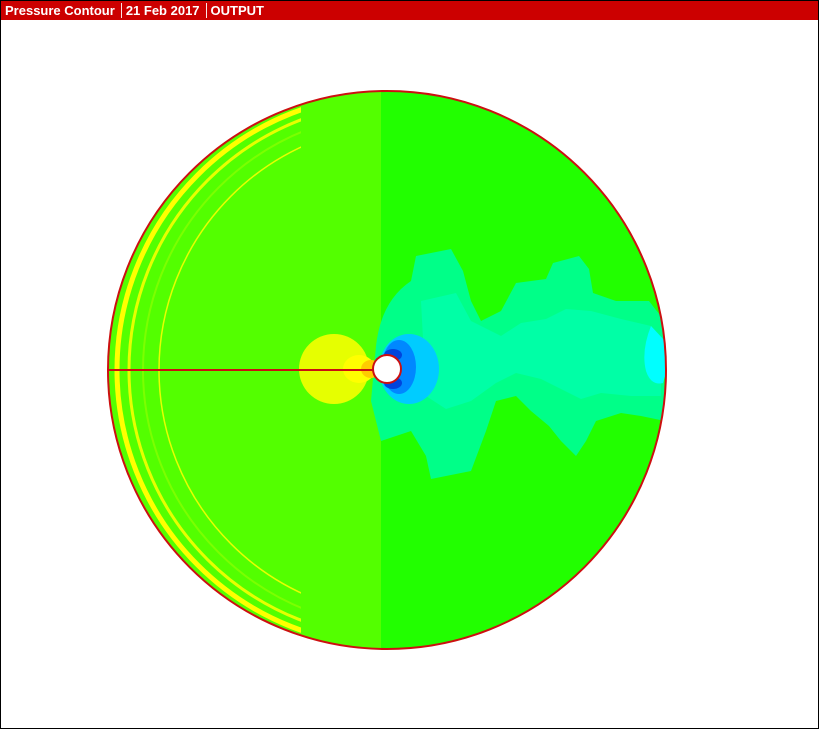  I want to click on title-mode: OUTPUT, so click(237, 10).